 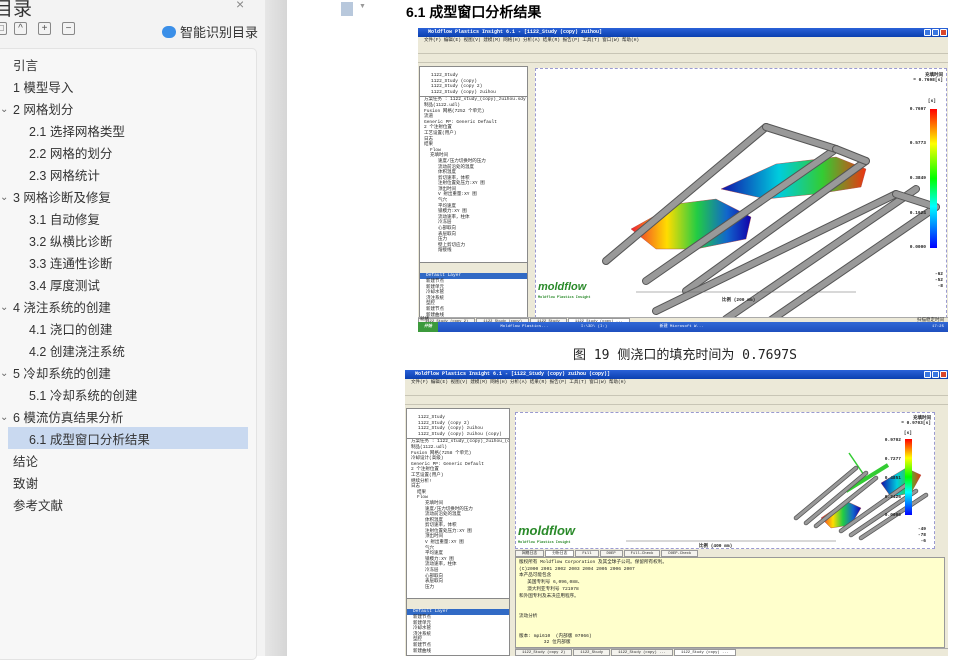 I want to click on toc-item: 6.1 成型窗口分析结果, so click(x=89, y=440).